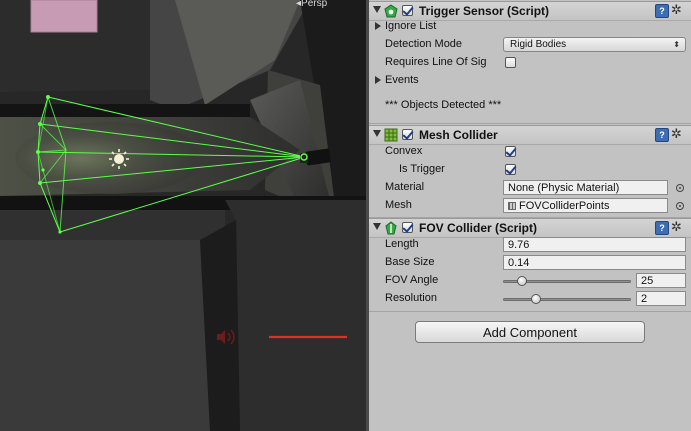 Image resolution: width=691 pixels, height=431 pixels. Describe the element at coordinates (676, 44) in the screenshot. I see `dropdown-arrows-icon: ⬍` at that location.